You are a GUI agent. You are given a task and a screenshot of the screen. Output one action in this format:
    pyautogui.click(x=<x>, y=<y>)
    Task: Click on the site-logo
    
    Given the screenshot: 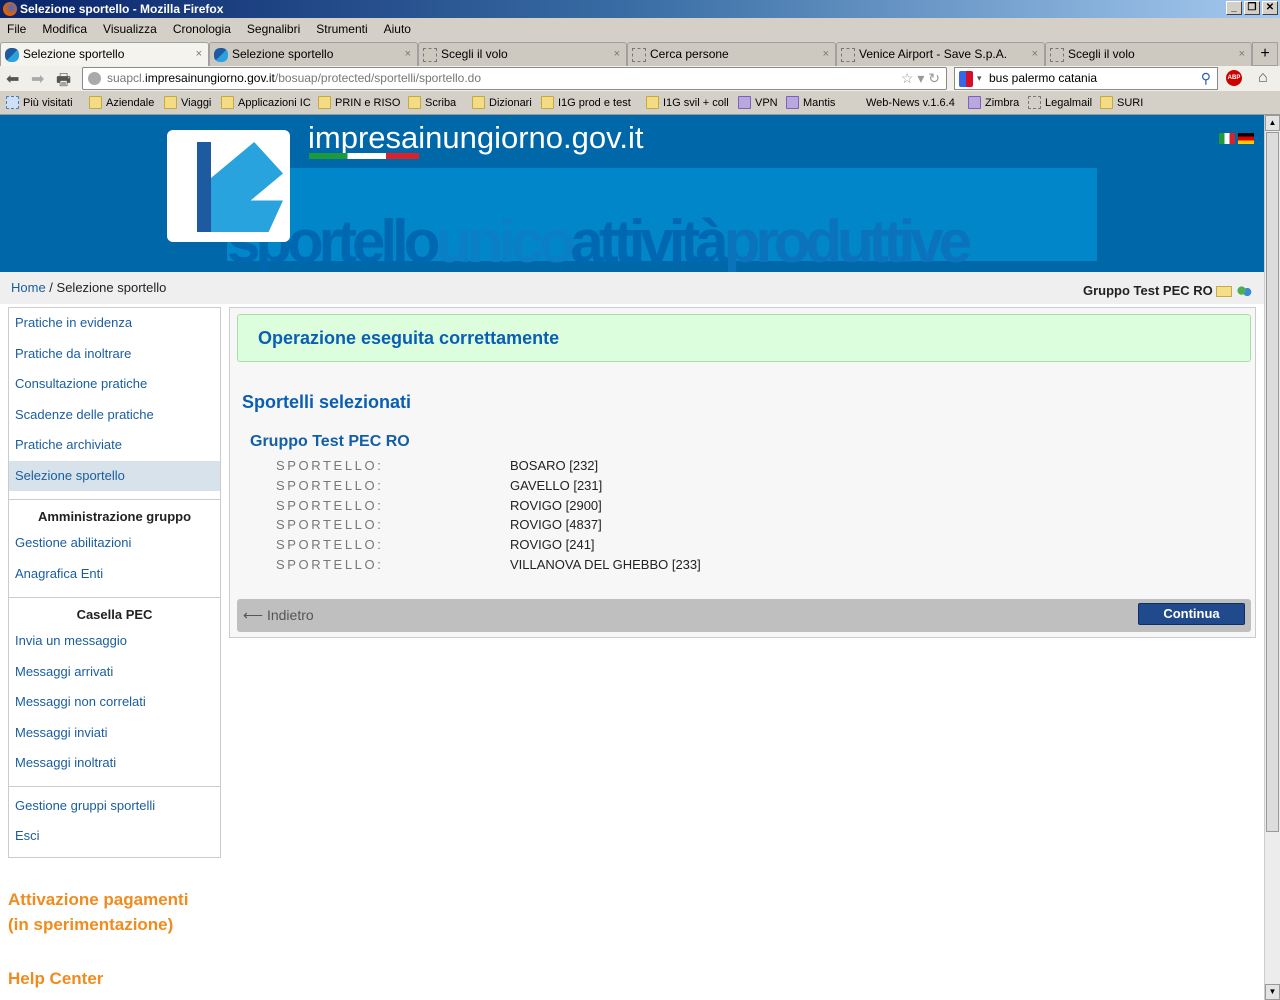 What is the action you would take?
    pyautogui.click(x=228, y=186)
    